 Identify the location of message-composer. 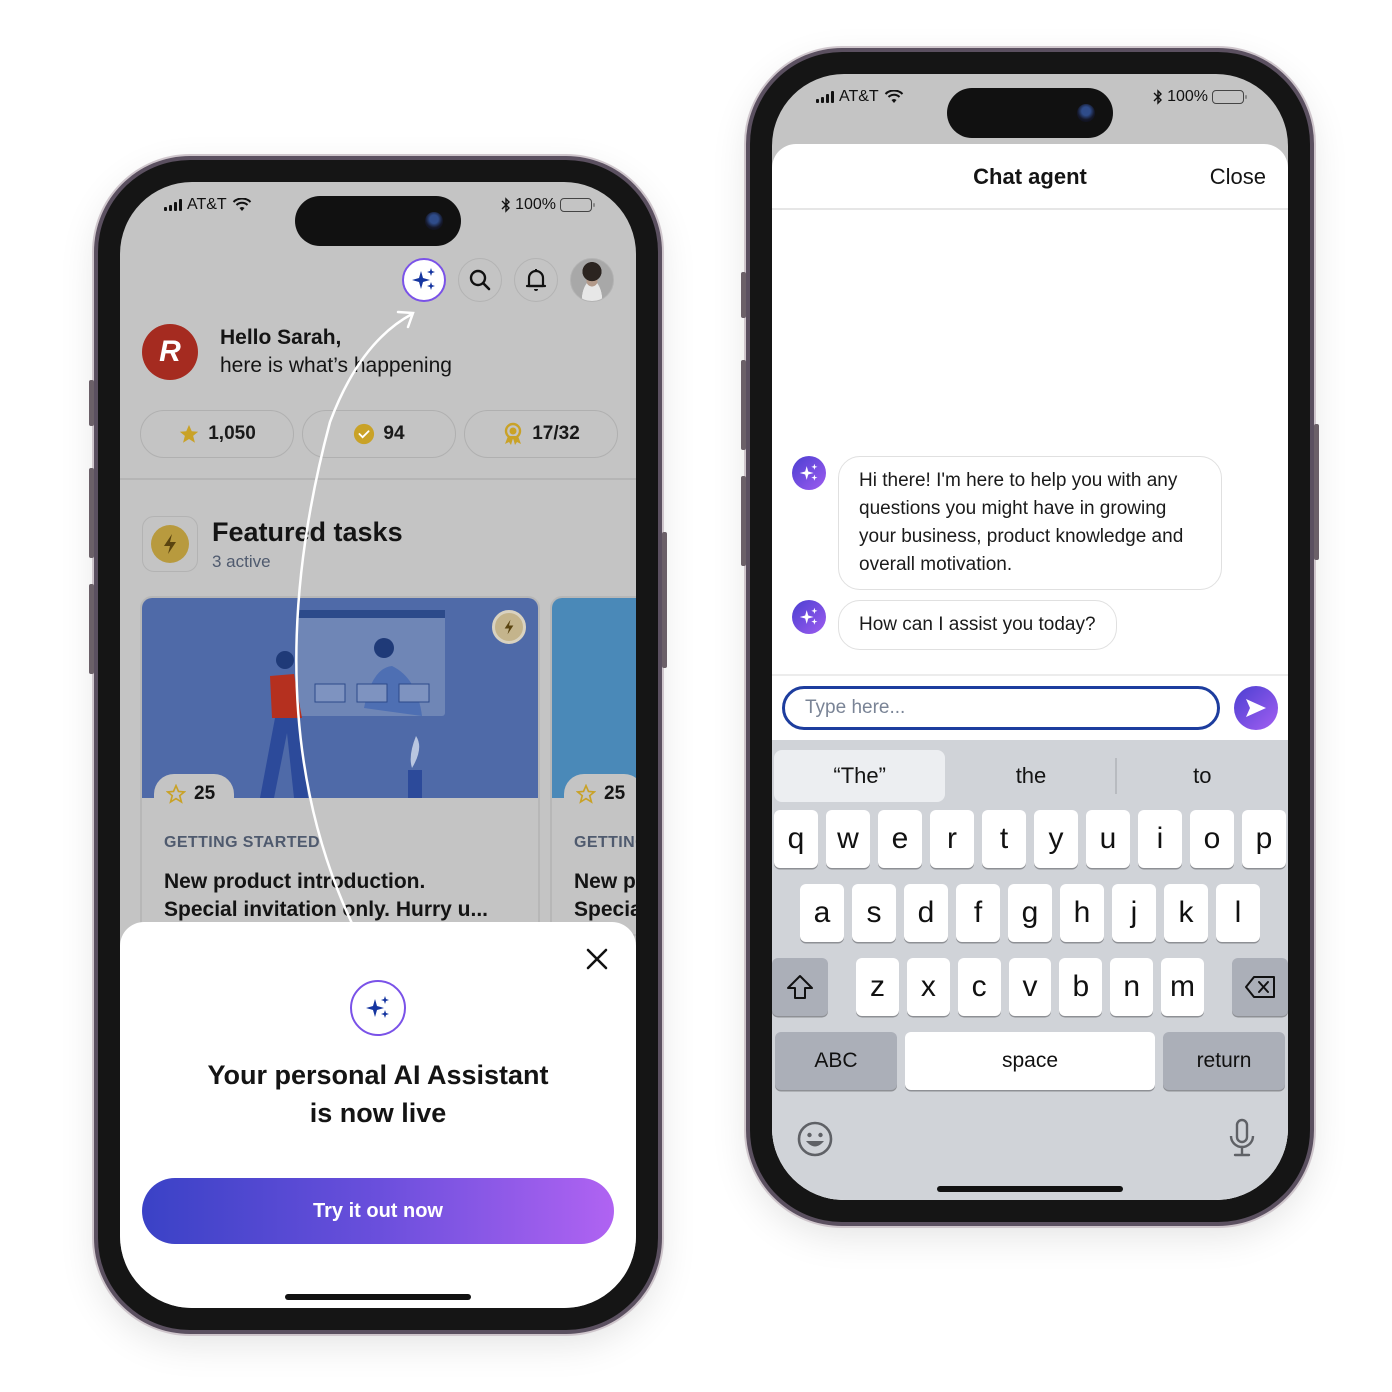
(1030, 707).